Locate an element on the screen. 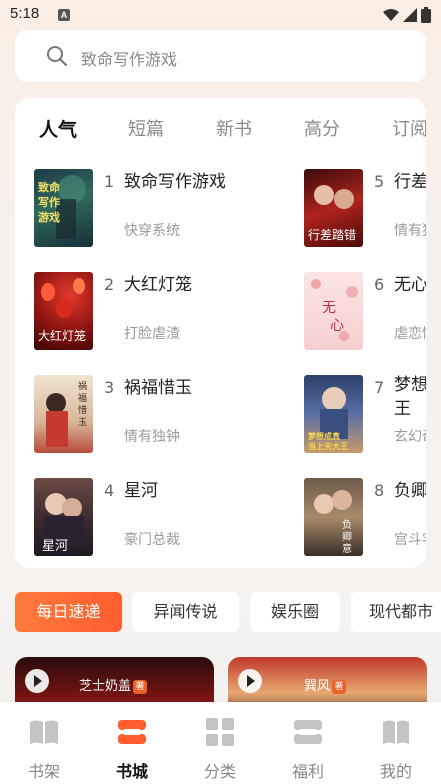 The height and width of the screenshot is (784, 441). book-item-1: 致命 写作 游戏 1 致命写作游戏 快穿系统 is located at coordinates (164, 209).